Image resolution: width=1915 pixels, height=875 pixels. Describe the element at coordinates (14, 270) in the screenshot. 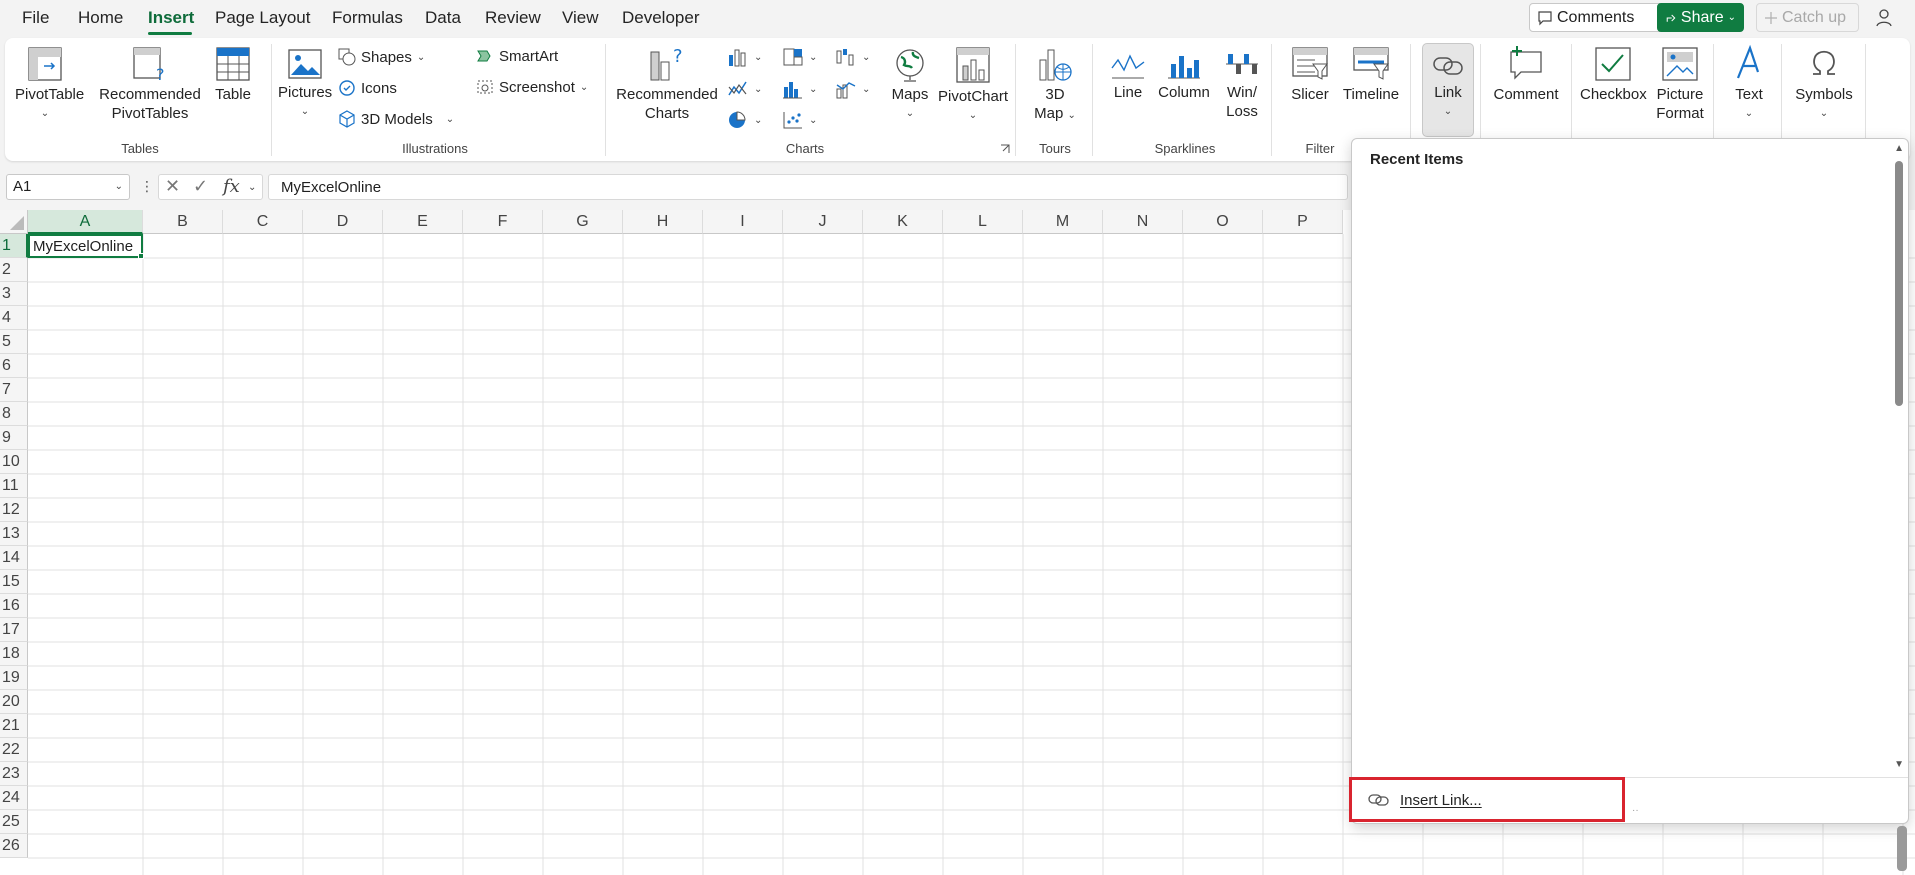

I see `row-header: 2` at that location.